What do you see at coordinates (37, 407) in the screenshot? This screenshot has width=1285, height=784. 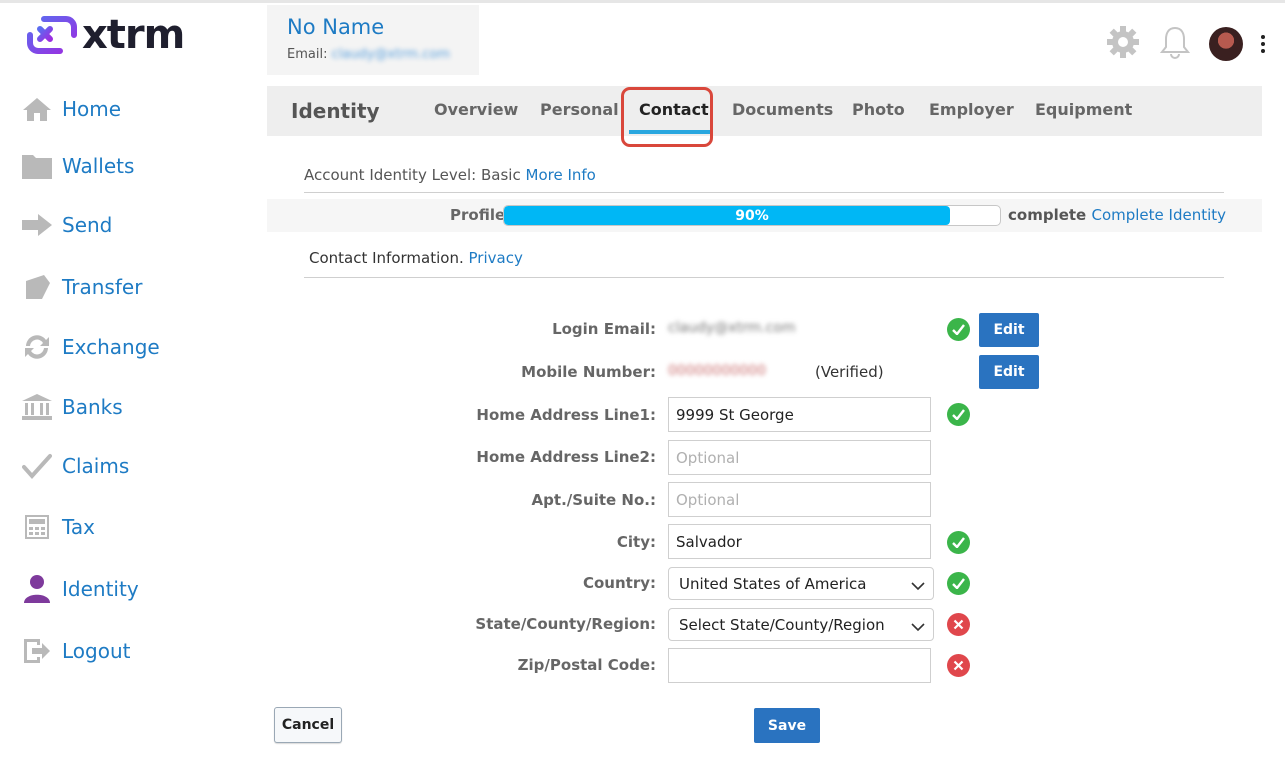 I see `bank-icon` at bounding box center [37, 407].